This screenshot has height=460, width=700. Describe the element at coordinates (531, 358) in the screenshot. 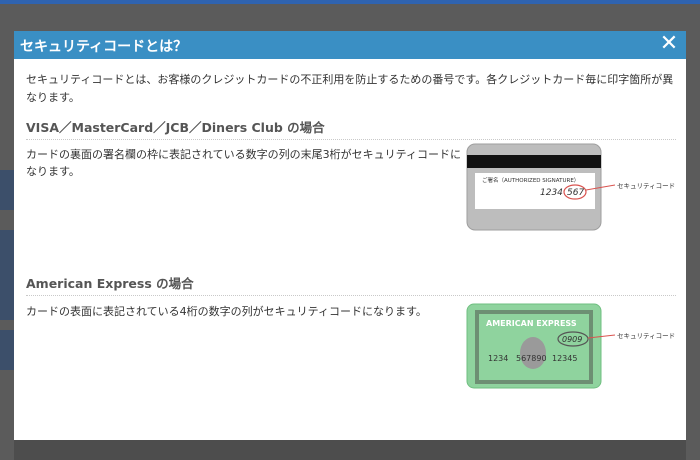

I see `card-number-part: 567890` at that location.